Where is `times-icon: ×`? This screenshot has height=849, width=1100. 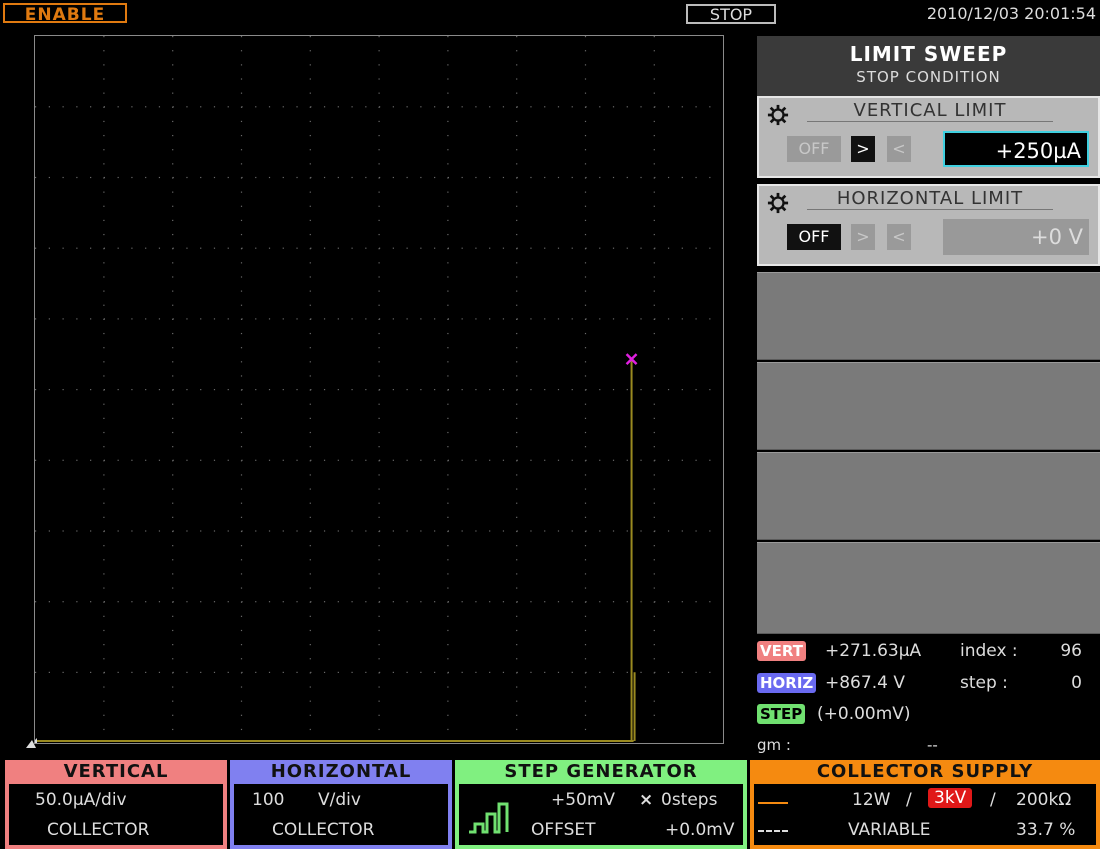 times-icon: × is located at coordinates (646, 800).